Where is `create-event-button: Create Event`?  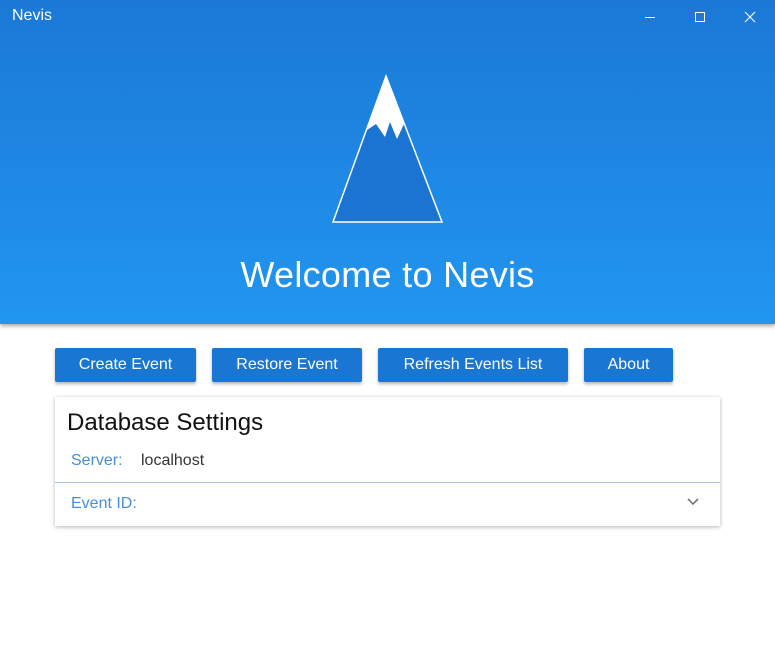
create-event-button: Create Event is located at coordinates (125, 365).